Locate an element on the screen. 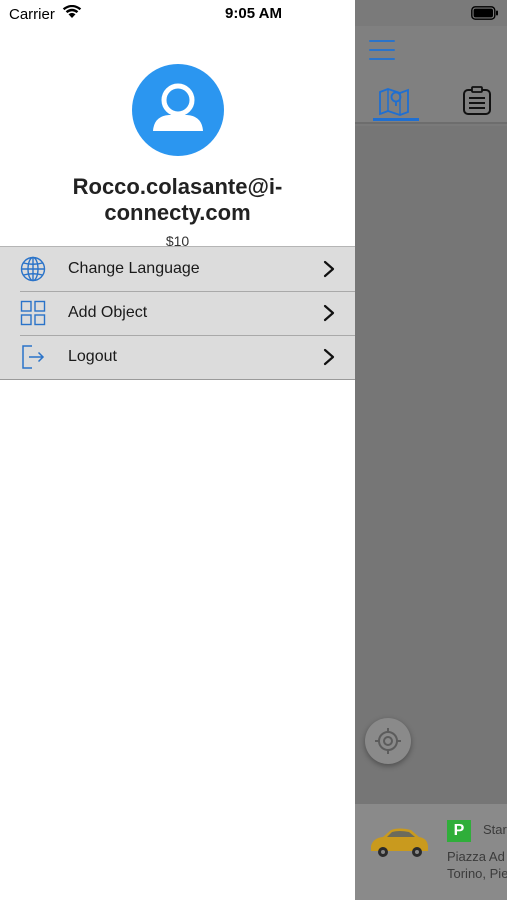  menu-item-change-language: Change Language is located at coordinates (177, 269).